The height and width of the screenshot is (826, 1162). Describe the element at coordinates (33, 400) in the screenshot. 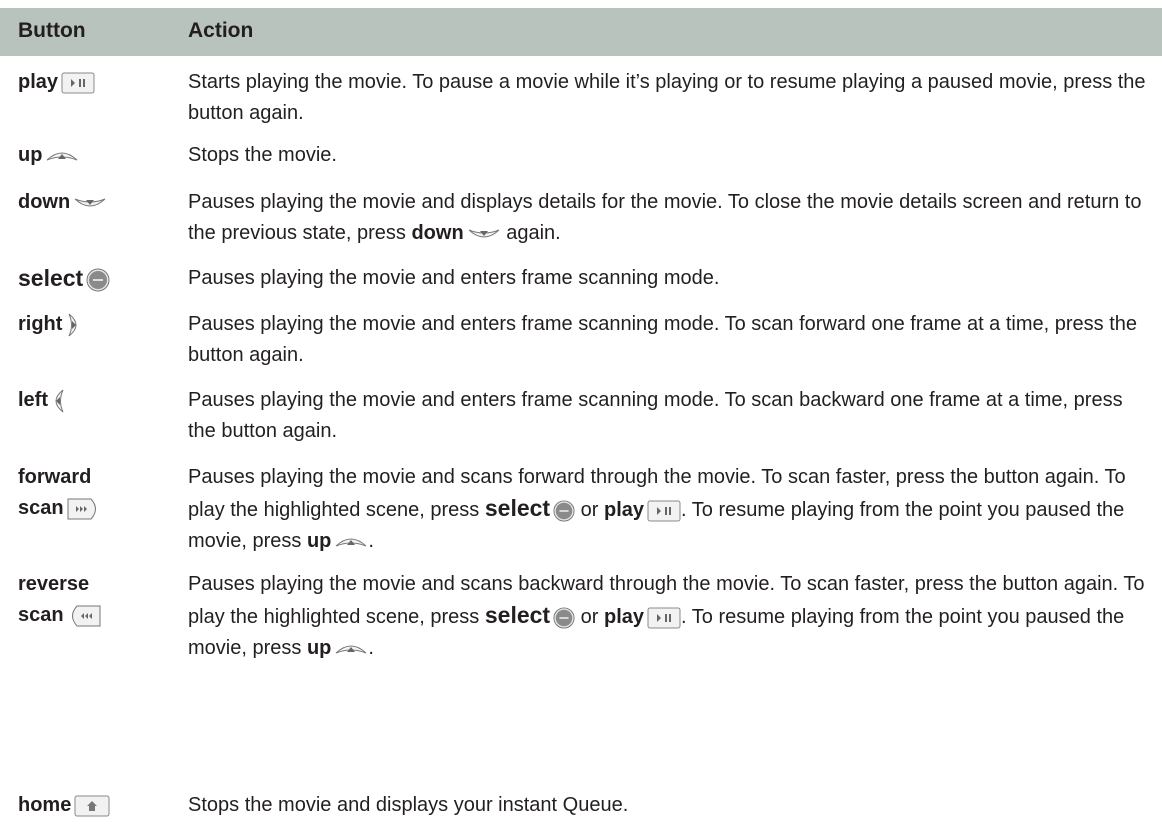

I see `button-name: left` at that location.